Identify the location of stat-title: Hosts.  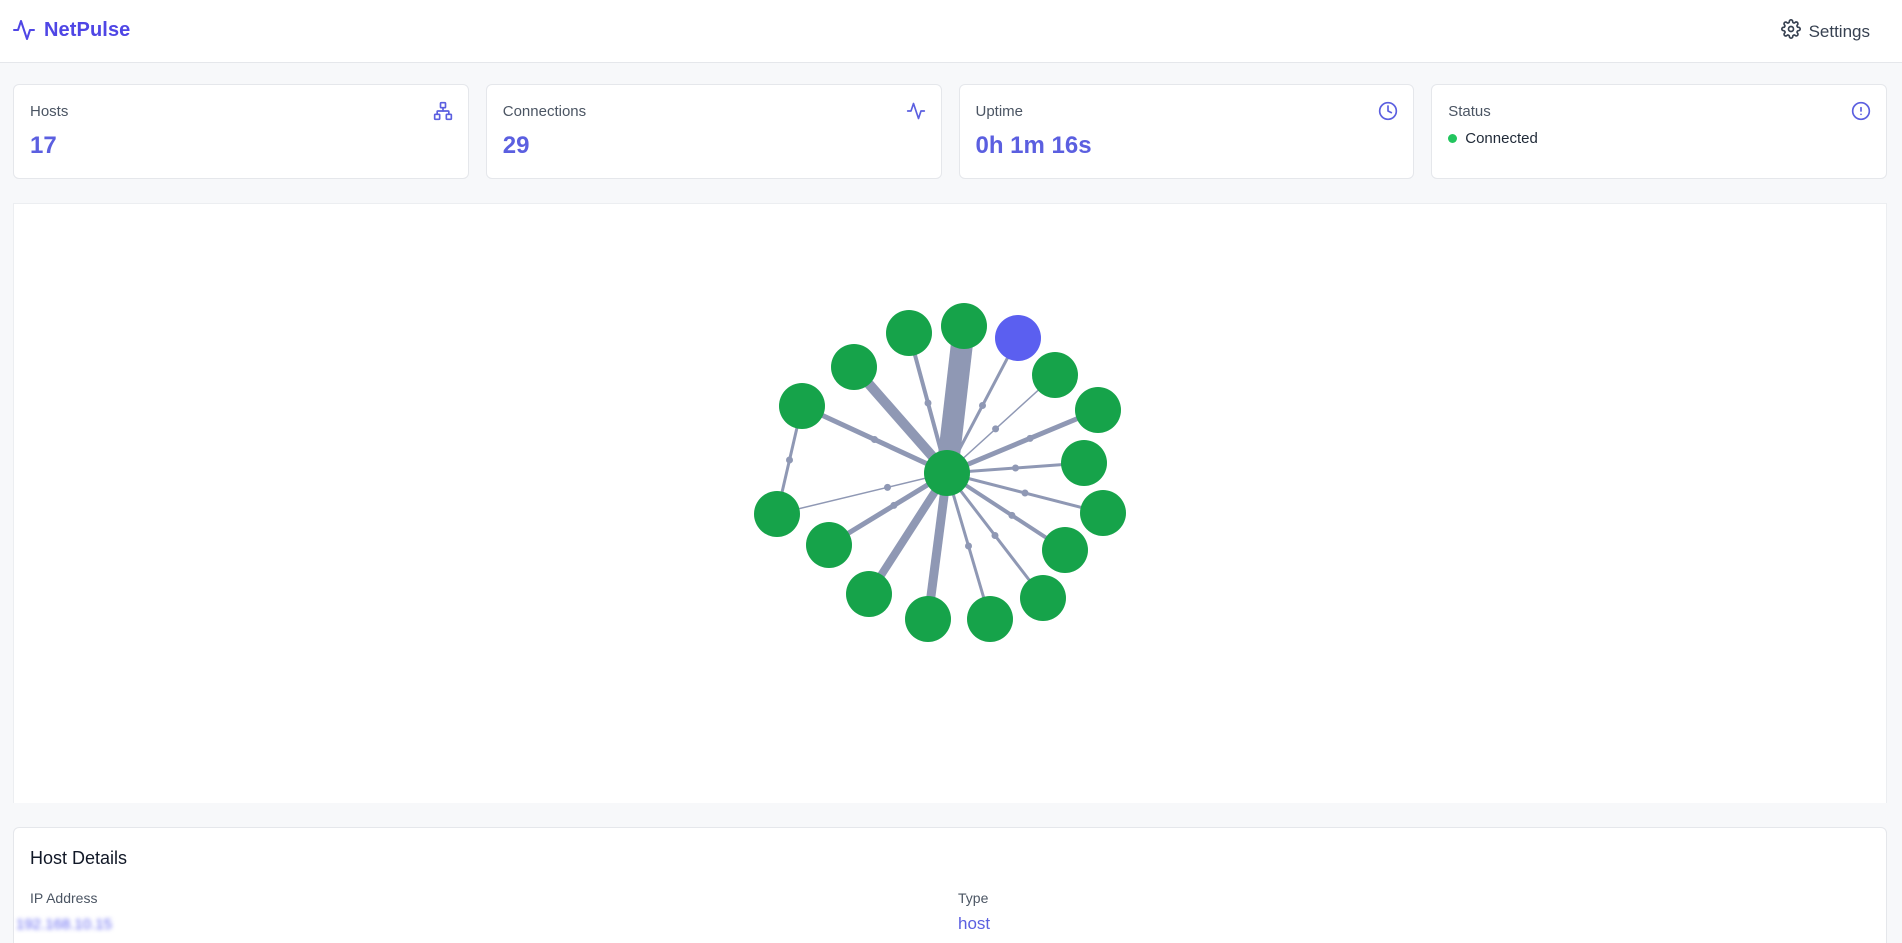
(49, 111).